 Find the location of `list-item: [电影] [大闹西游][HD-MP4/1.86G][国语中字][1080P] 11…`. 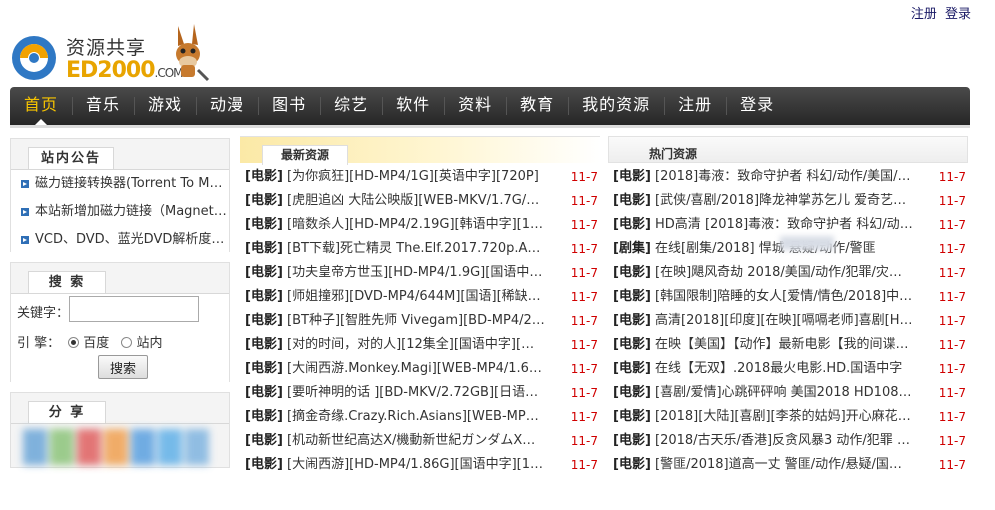

list-item: [电影] [大闹西游][HD-MP4/1.86G][国语中字][1080P] 11… is located at coordinates (420, 465).